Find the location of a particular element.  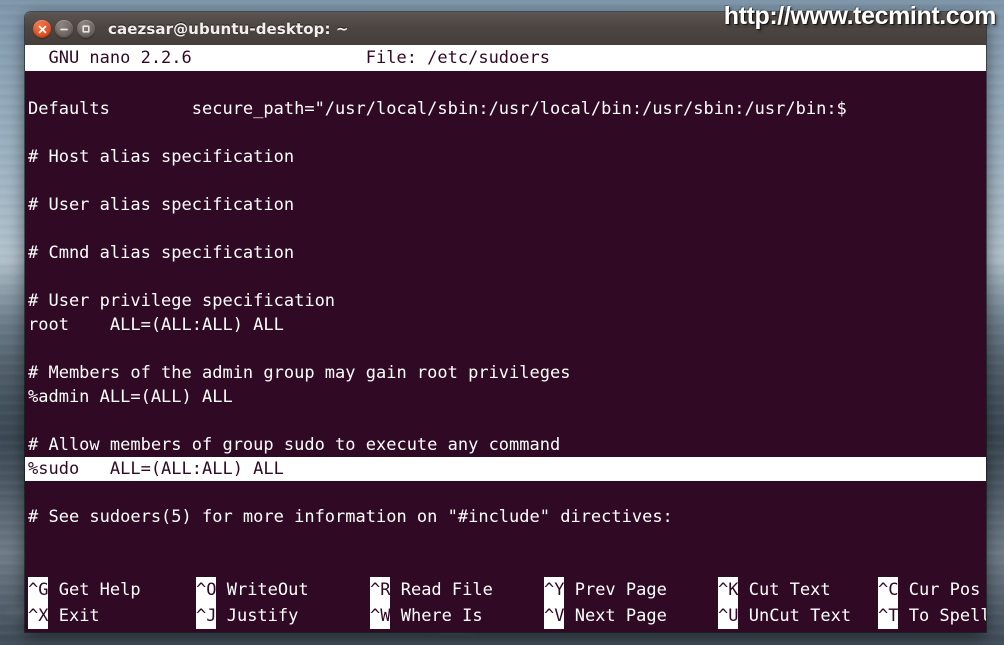

shortcut-where-is: ^W Where Is is located at coordinates (457, 616).